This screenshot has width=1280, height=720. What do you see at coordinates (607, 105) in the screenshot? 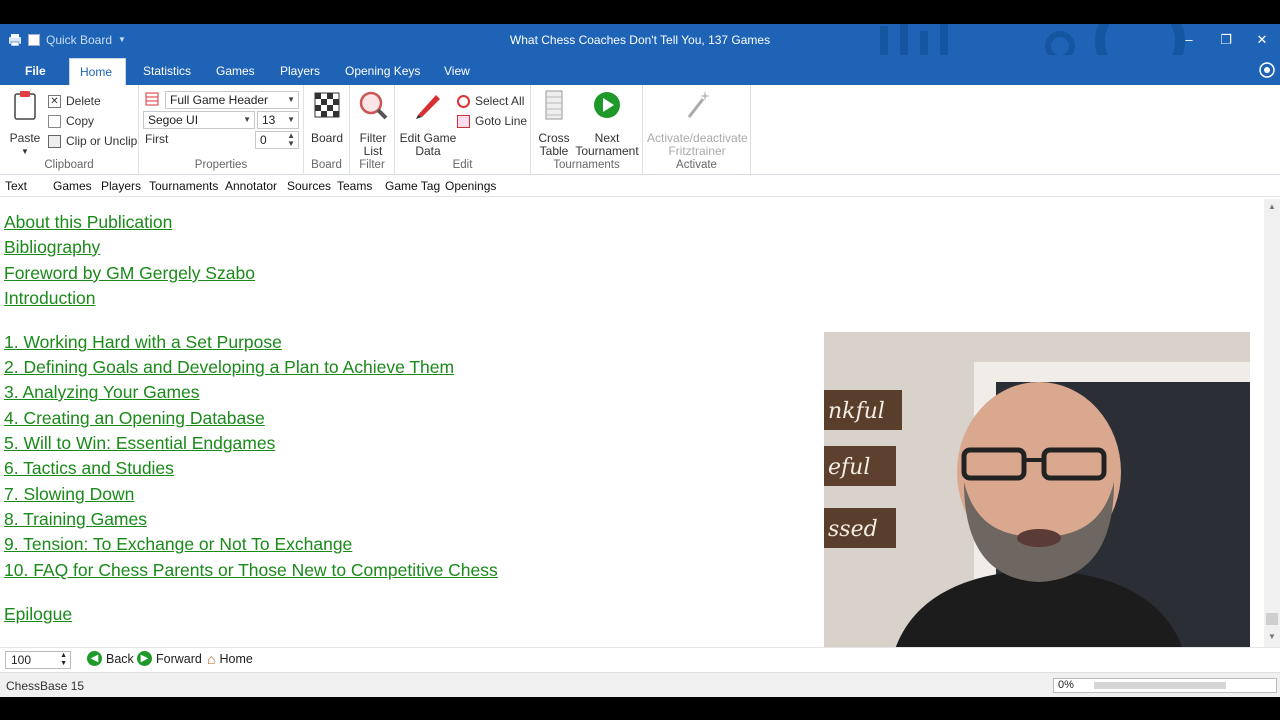
I see `play-icon` at bounding box center [607, 105].